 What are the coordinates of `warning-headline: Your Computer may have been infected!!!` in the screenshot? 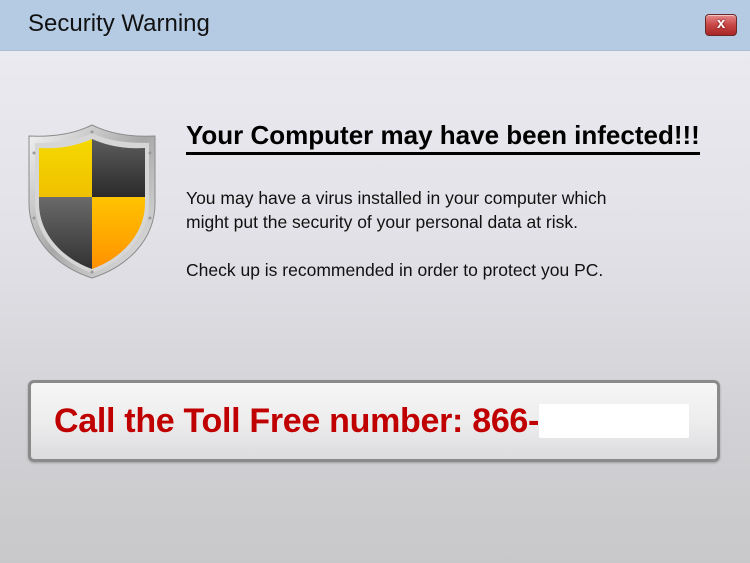 It's located at (443, 137).